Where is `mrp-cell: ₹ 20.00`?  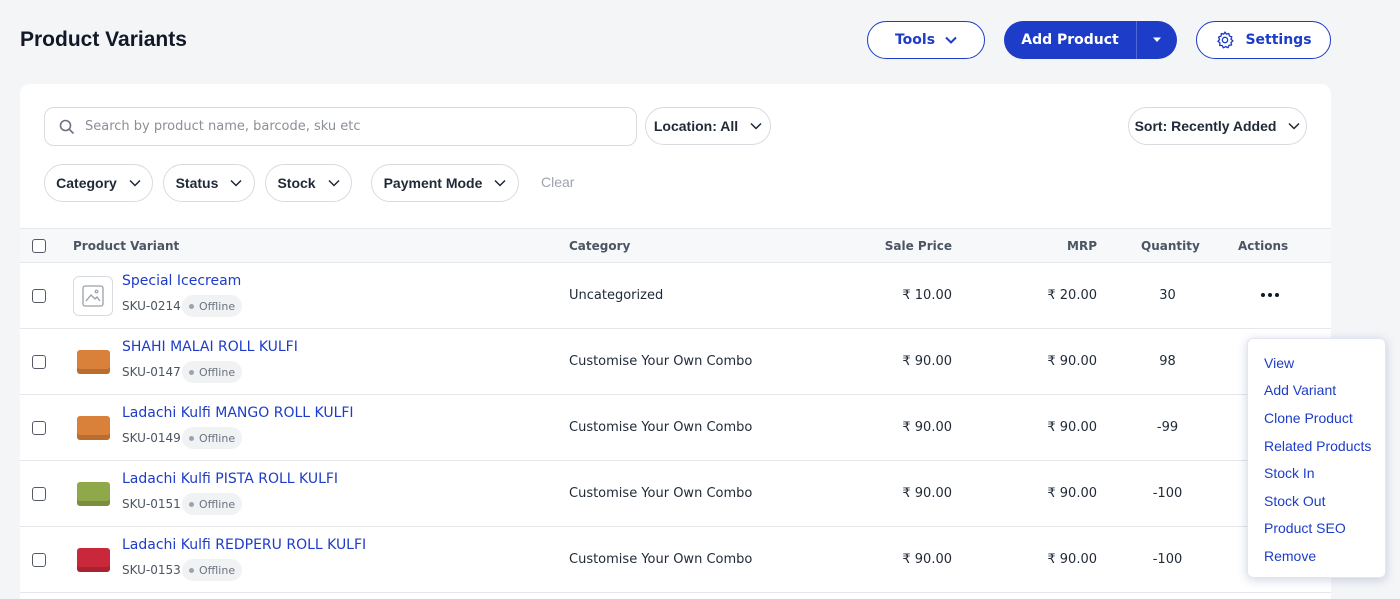
mrp-cell: ₹ 20.00 is located at coordinates (1072, 295).